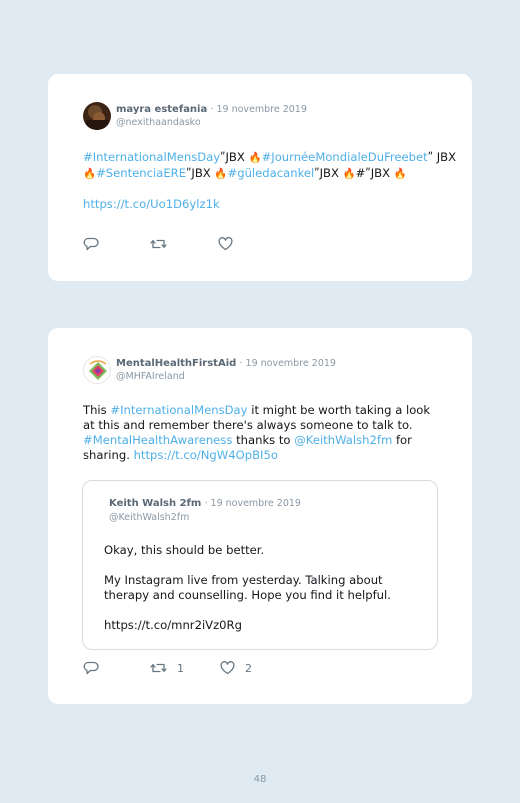 The height and width of the screenshot is (803, 520). Describe the element at coordinates (442, 157) in the screenshot. I see `tweet-text-segment: ʺ JBX` at that location.